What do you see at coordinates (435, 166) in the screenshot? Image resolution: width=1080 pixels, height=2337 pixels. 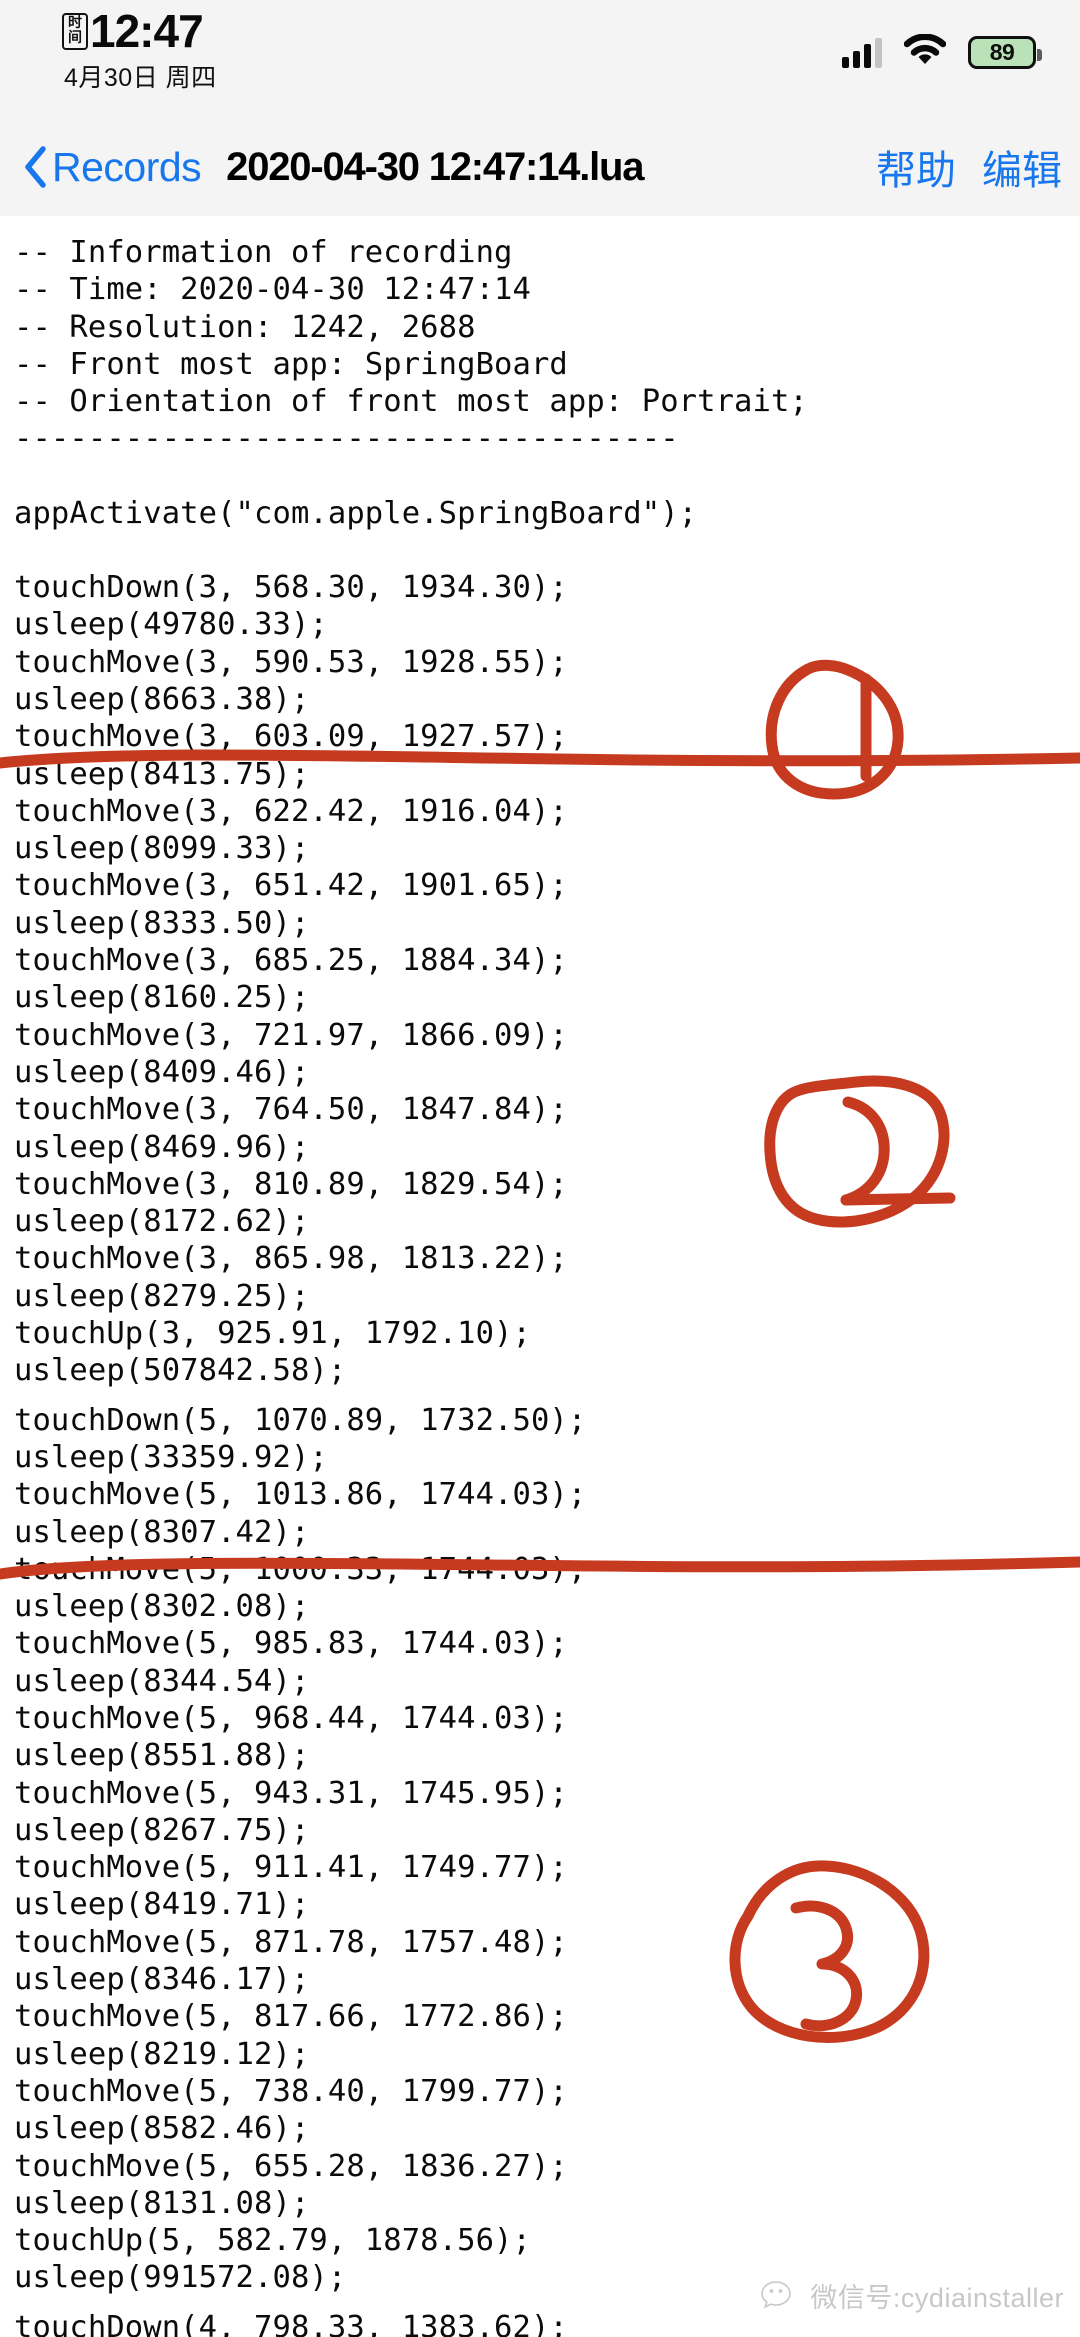 I see `page-title: 2020-04-30 12:47:14.lua` at bounding box center [435, 166].